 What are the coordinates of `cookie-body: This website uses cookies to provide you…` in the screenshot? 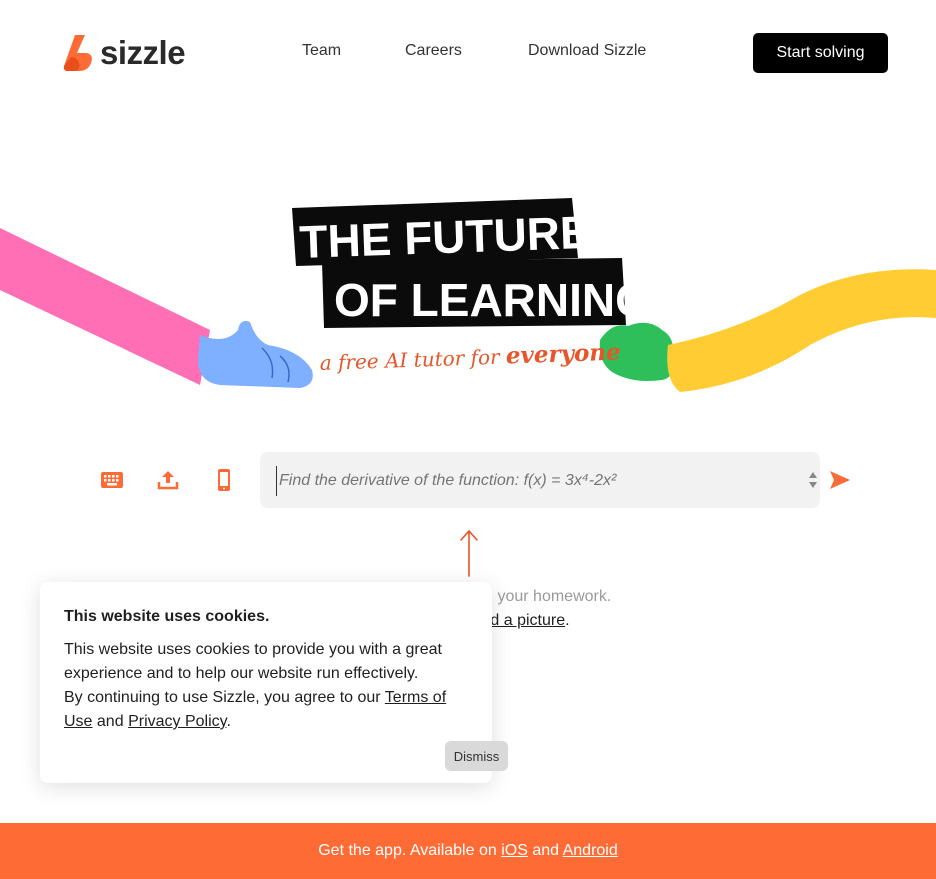 It's located at (255, 685).